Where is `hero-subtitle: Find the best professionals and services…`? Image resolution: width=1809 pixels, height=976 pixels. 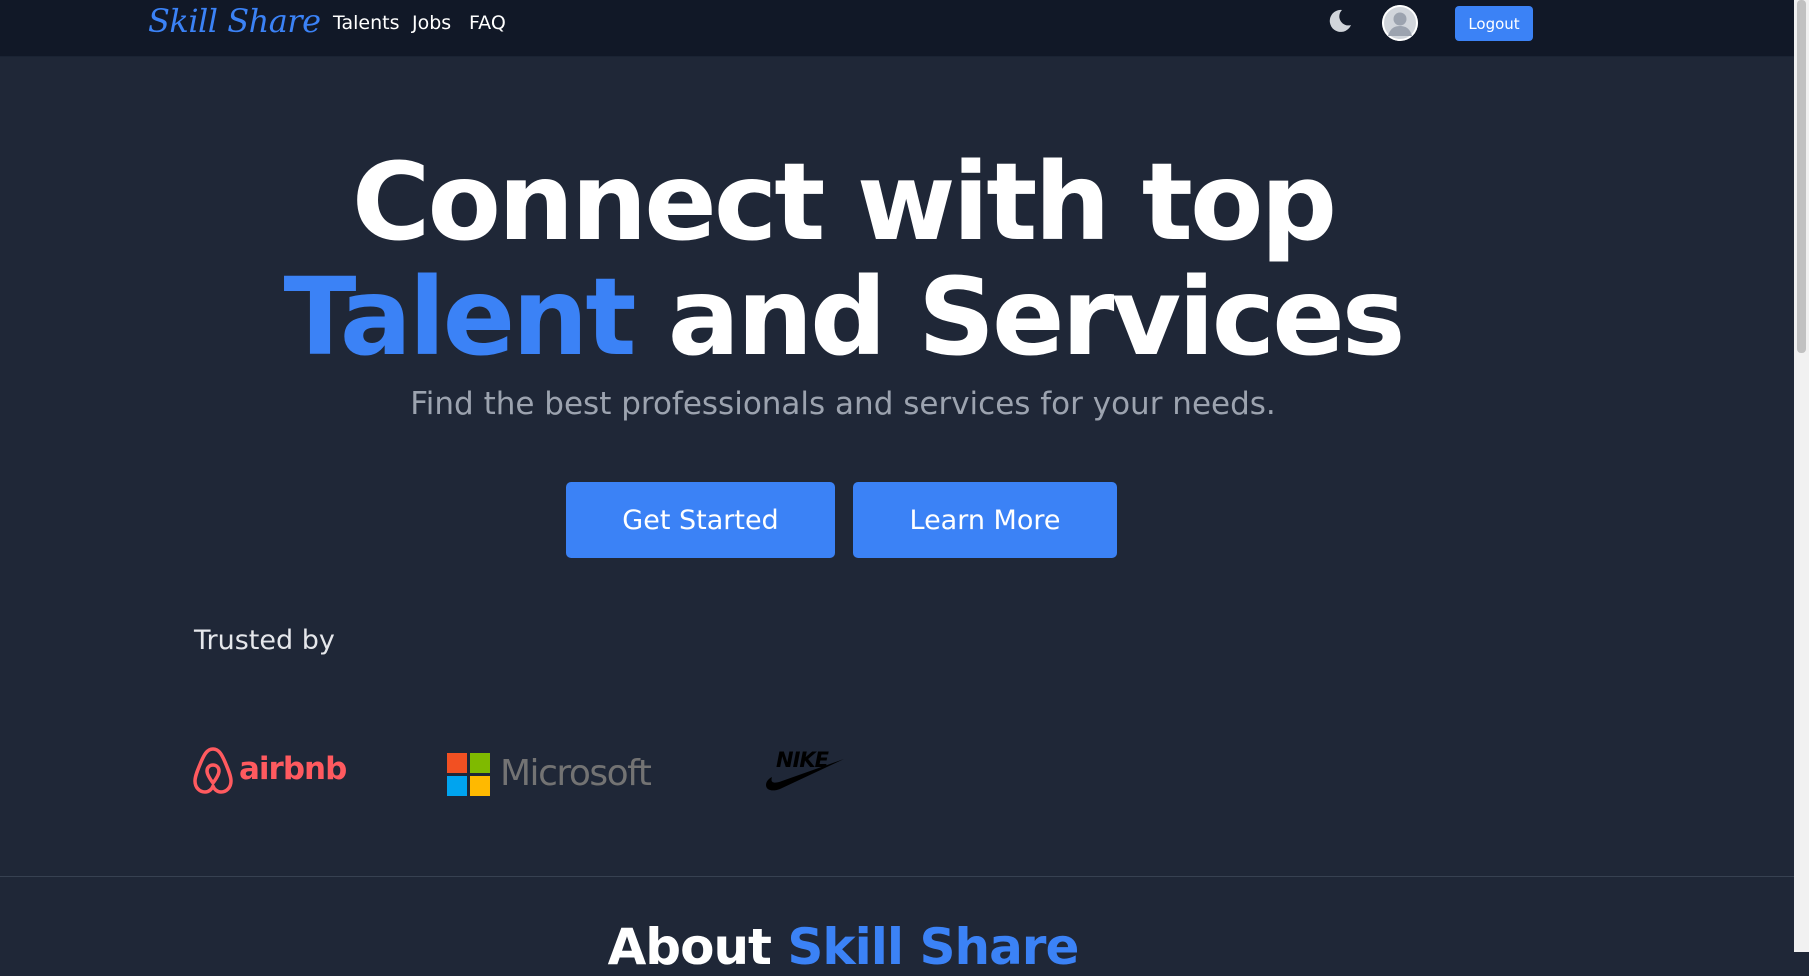 hero-subtitle: Find the best professionals and services… is located at coordinates (843, 404).